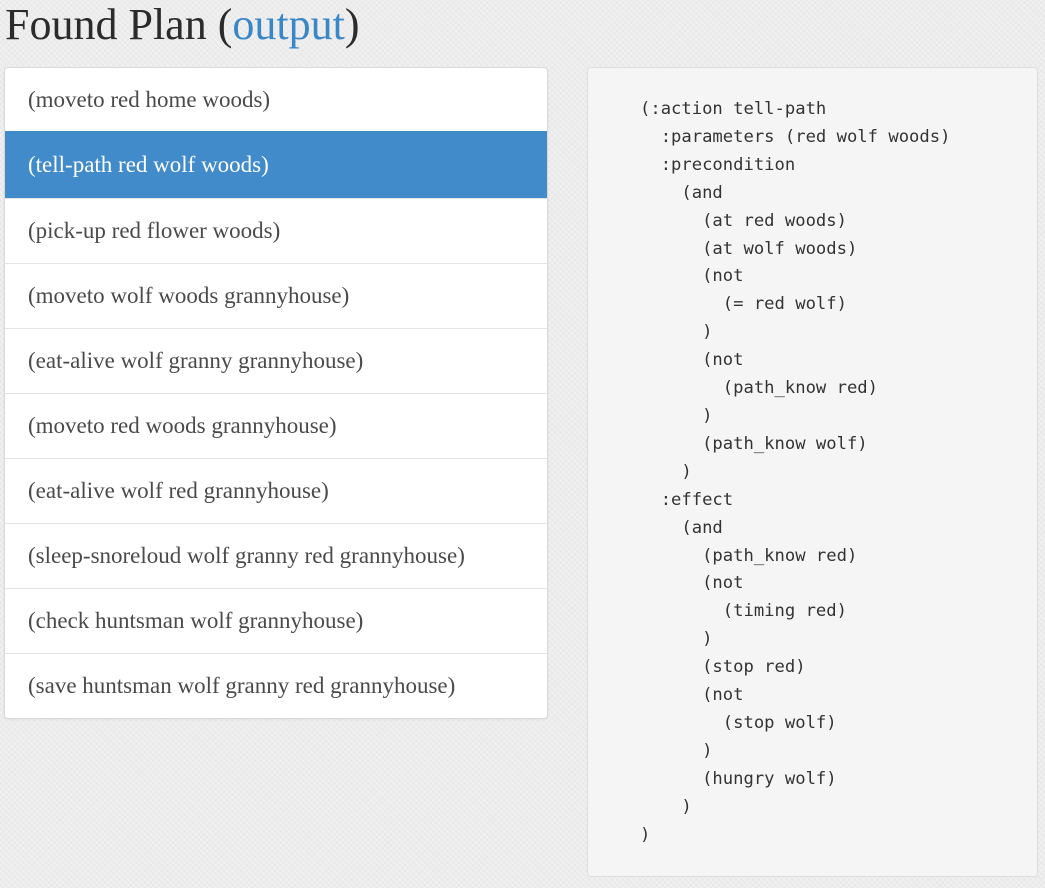  Describe the element at coordinates (106, 24) in the screenshot. I see `page-title-text: Found Plan` at that location.